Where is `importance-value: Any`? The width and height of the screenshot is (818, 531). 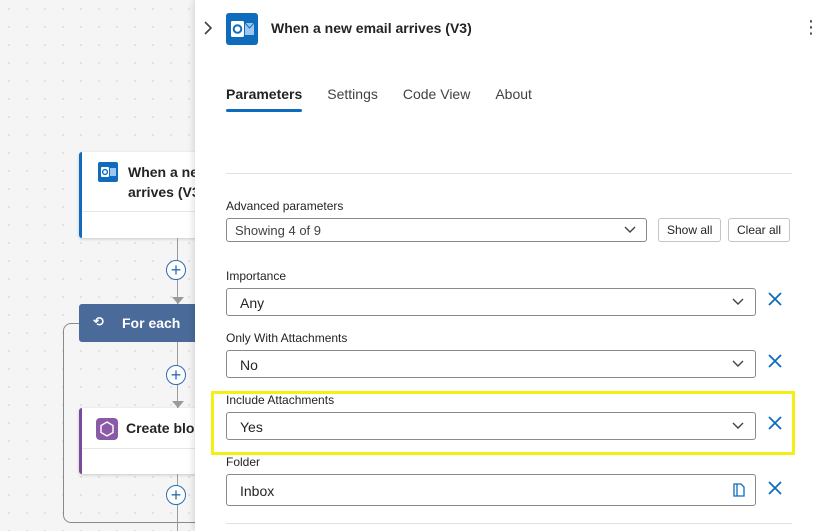 importance-value: Any is located at coordinates (252, 303).